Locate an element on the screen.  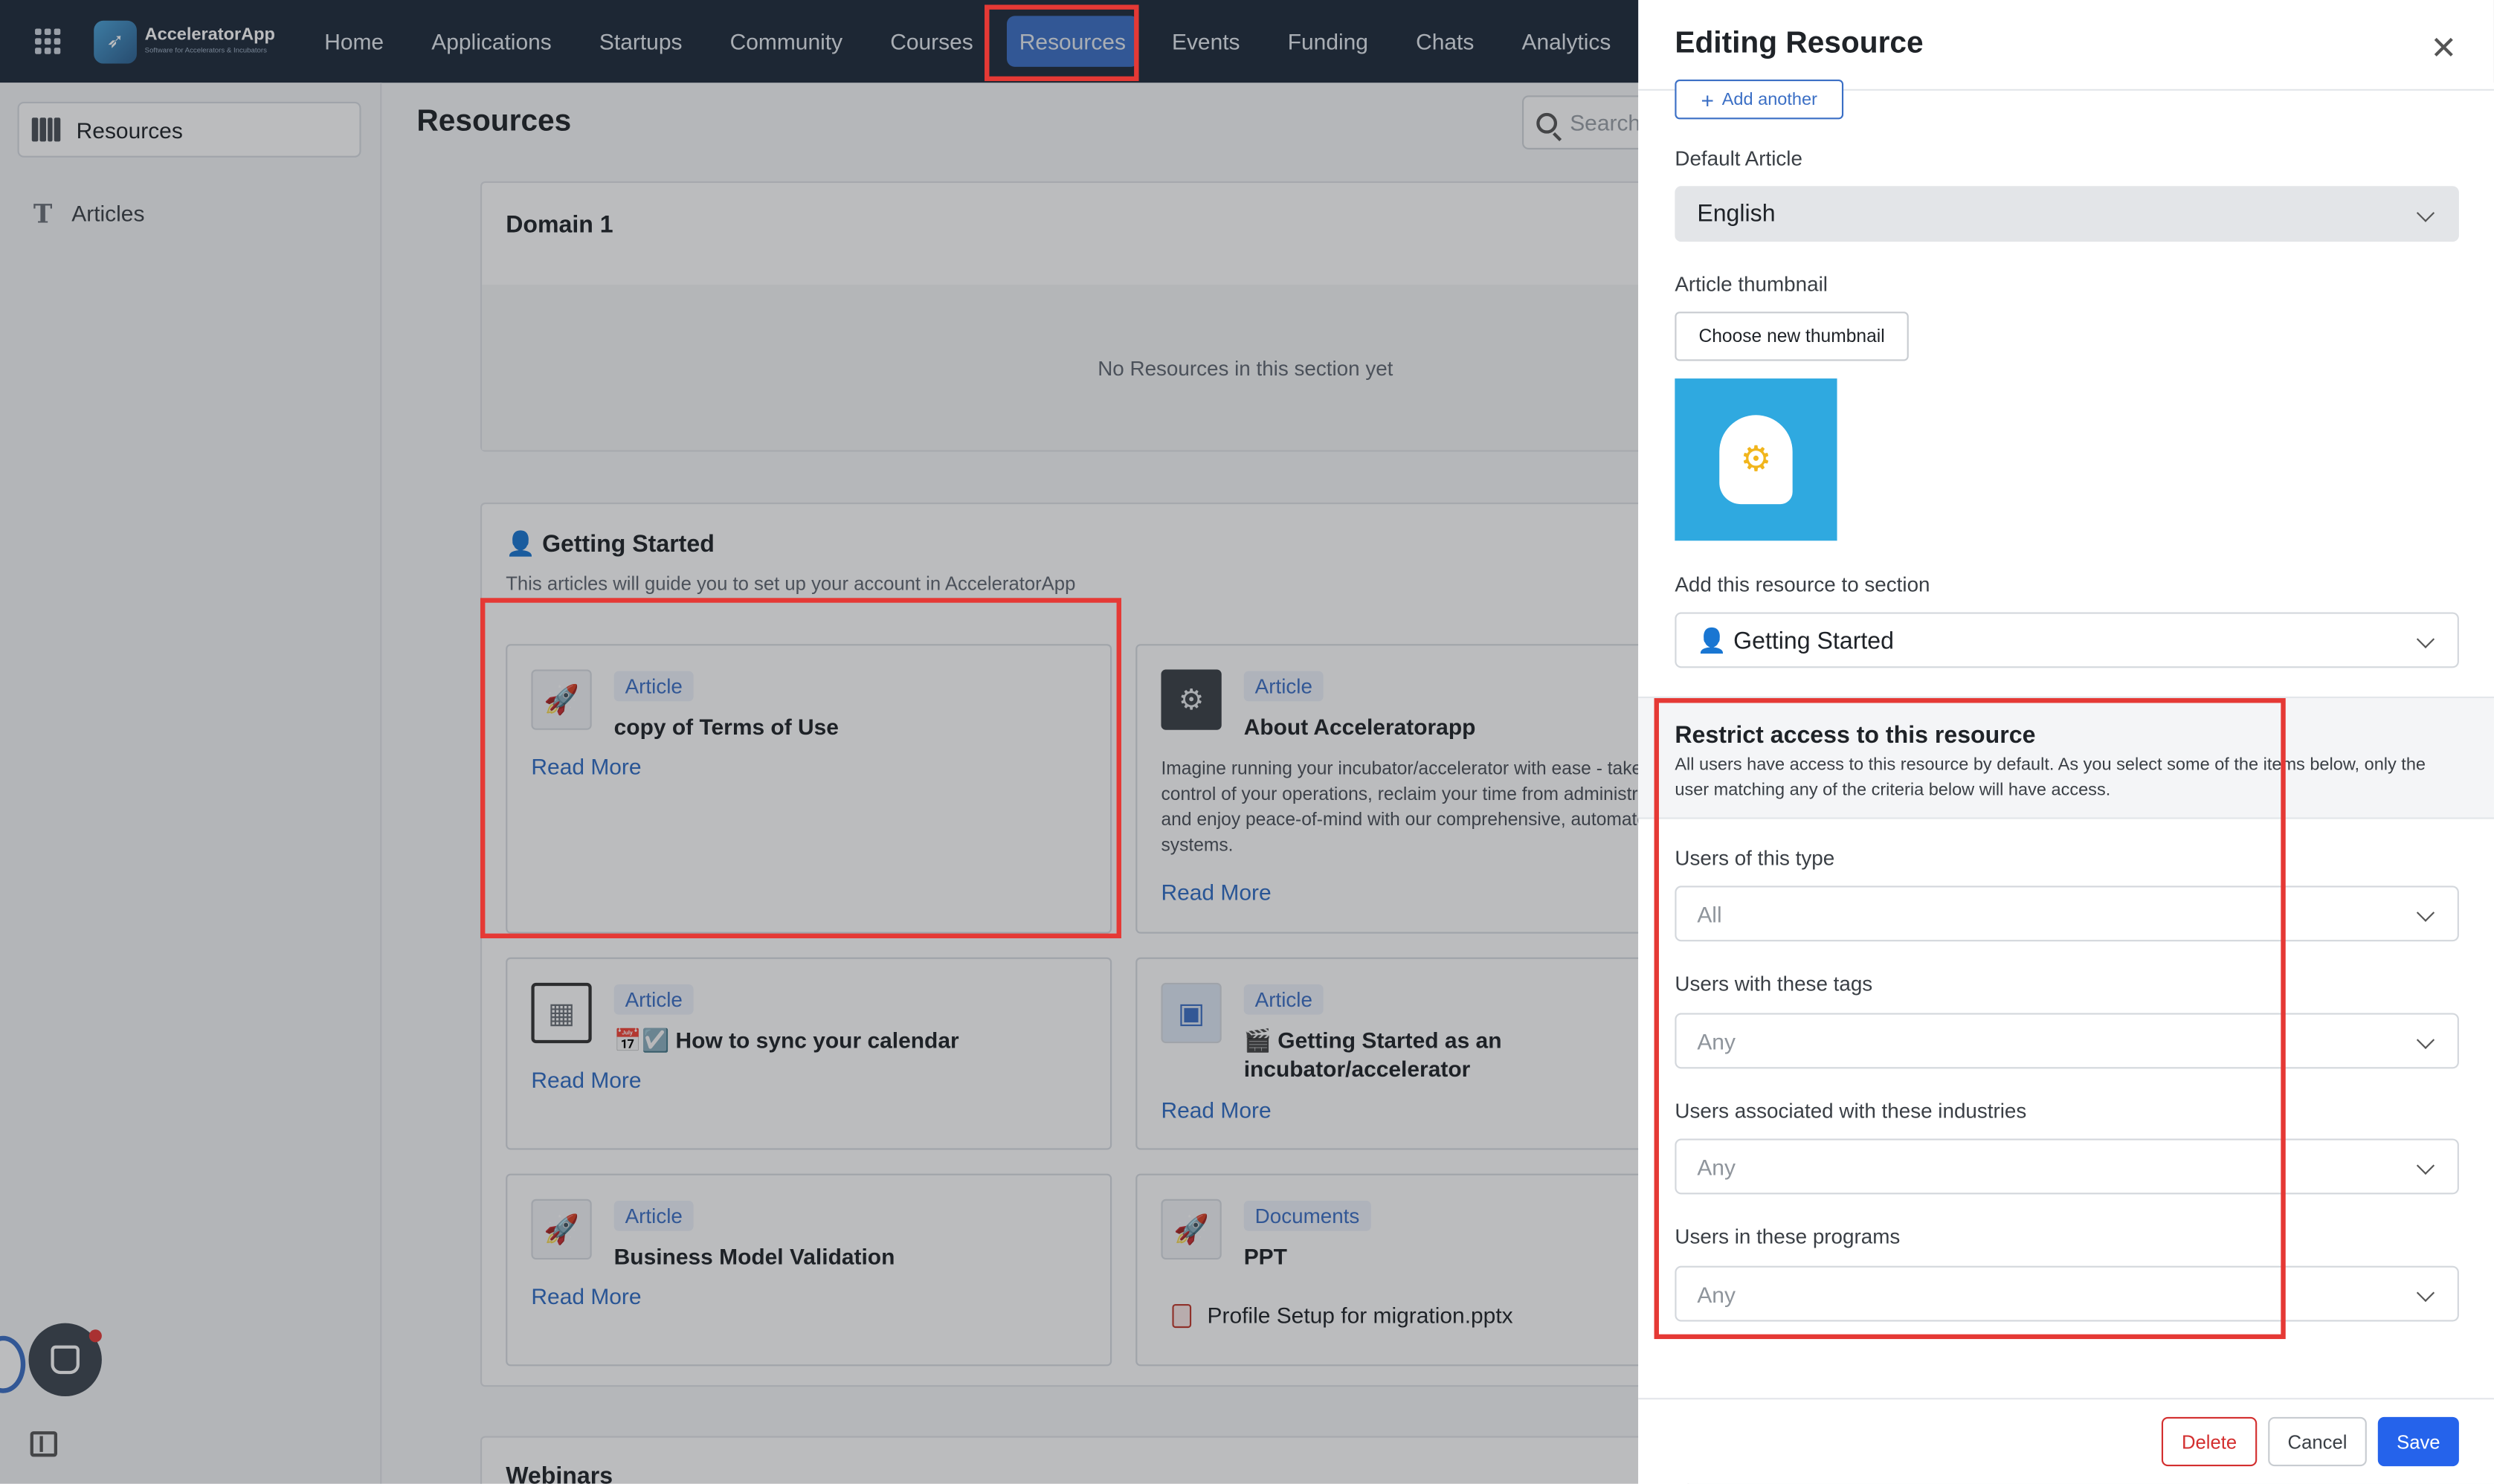
section-select: 👤 Getting Started is located at coordinates (2067, 640).